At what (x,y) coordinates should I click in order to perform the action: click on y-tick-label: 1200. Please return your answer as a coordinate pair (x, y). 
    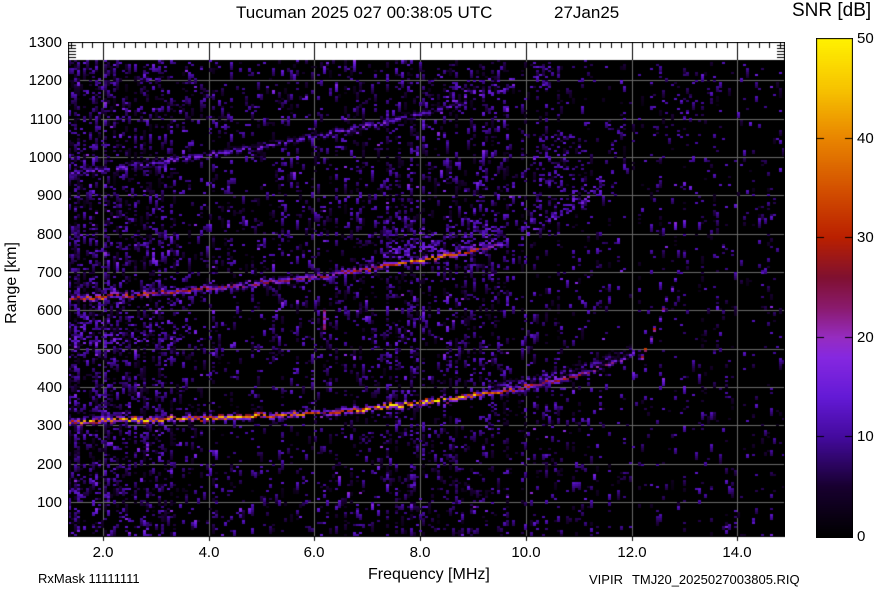
    Looking at the image, I should click on (45, 80).